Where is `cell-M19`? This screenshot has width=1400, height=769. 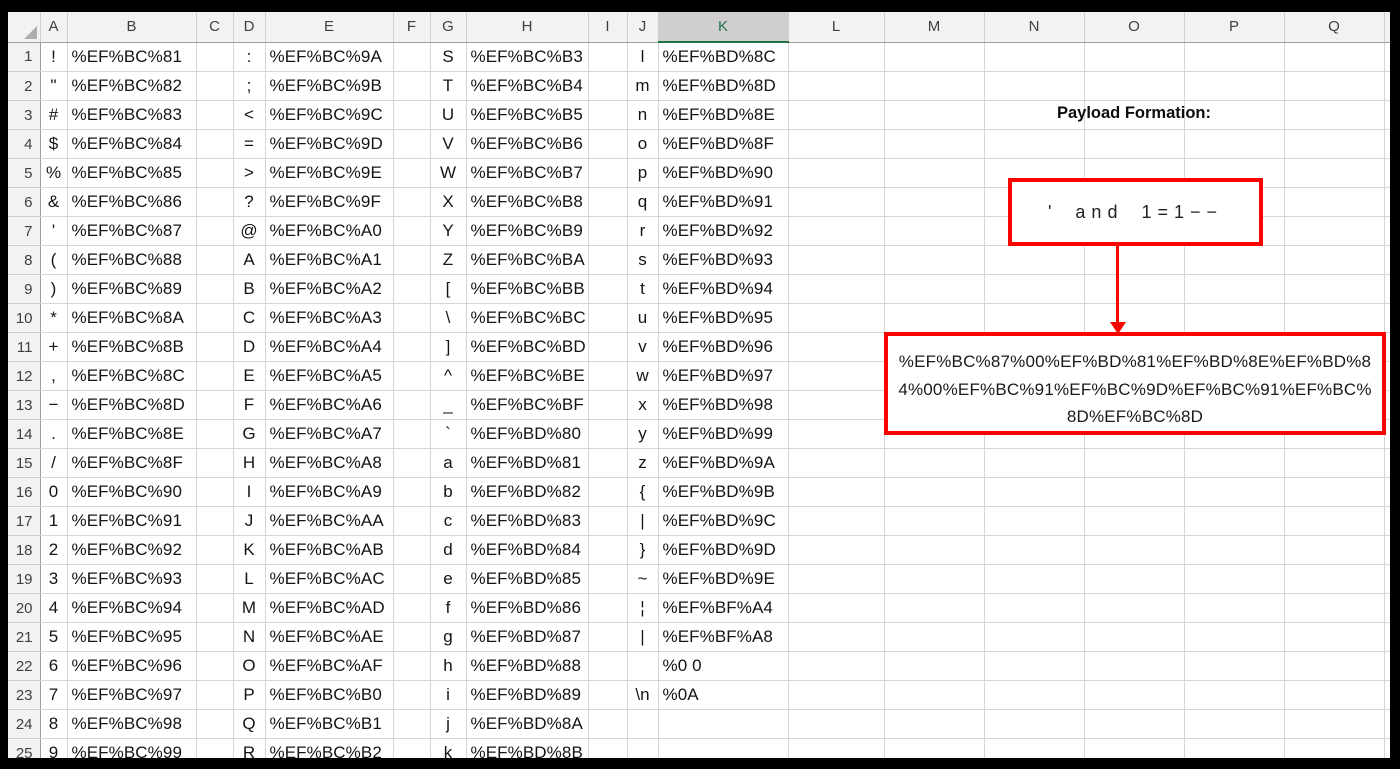 cell-M19 is located at coordinates (934, 579).